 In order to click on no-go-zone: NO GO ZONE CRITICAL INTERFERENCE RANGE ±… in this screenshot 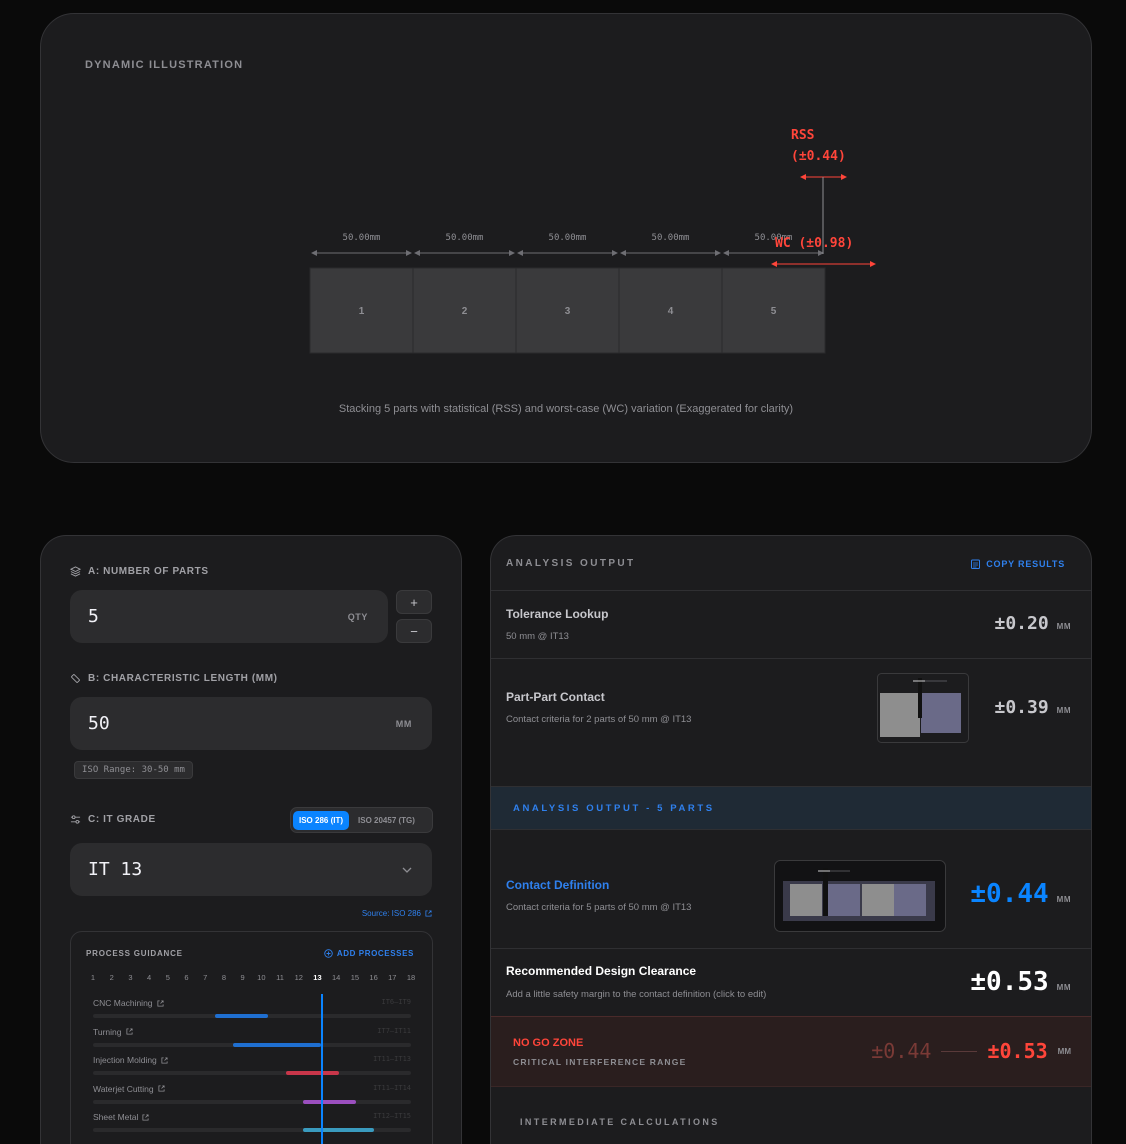, I will do `click(791, 1051)`.